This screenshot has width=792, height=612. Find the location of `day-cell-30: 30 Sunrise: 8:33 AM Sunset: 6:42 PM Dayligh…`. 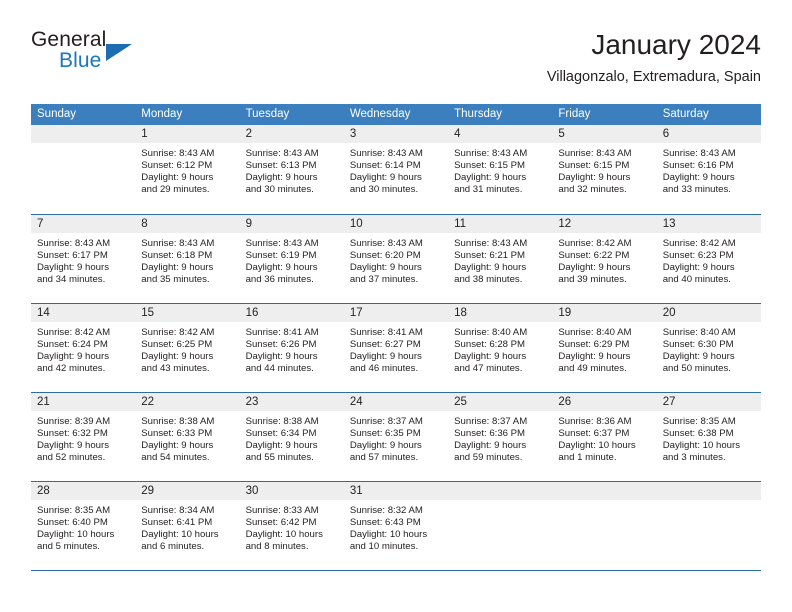

day-cell-30: 30 Sunrise: 8:33 AM Sunset: 6:42 PM Dayligh… is located at coordinates (291, 526).